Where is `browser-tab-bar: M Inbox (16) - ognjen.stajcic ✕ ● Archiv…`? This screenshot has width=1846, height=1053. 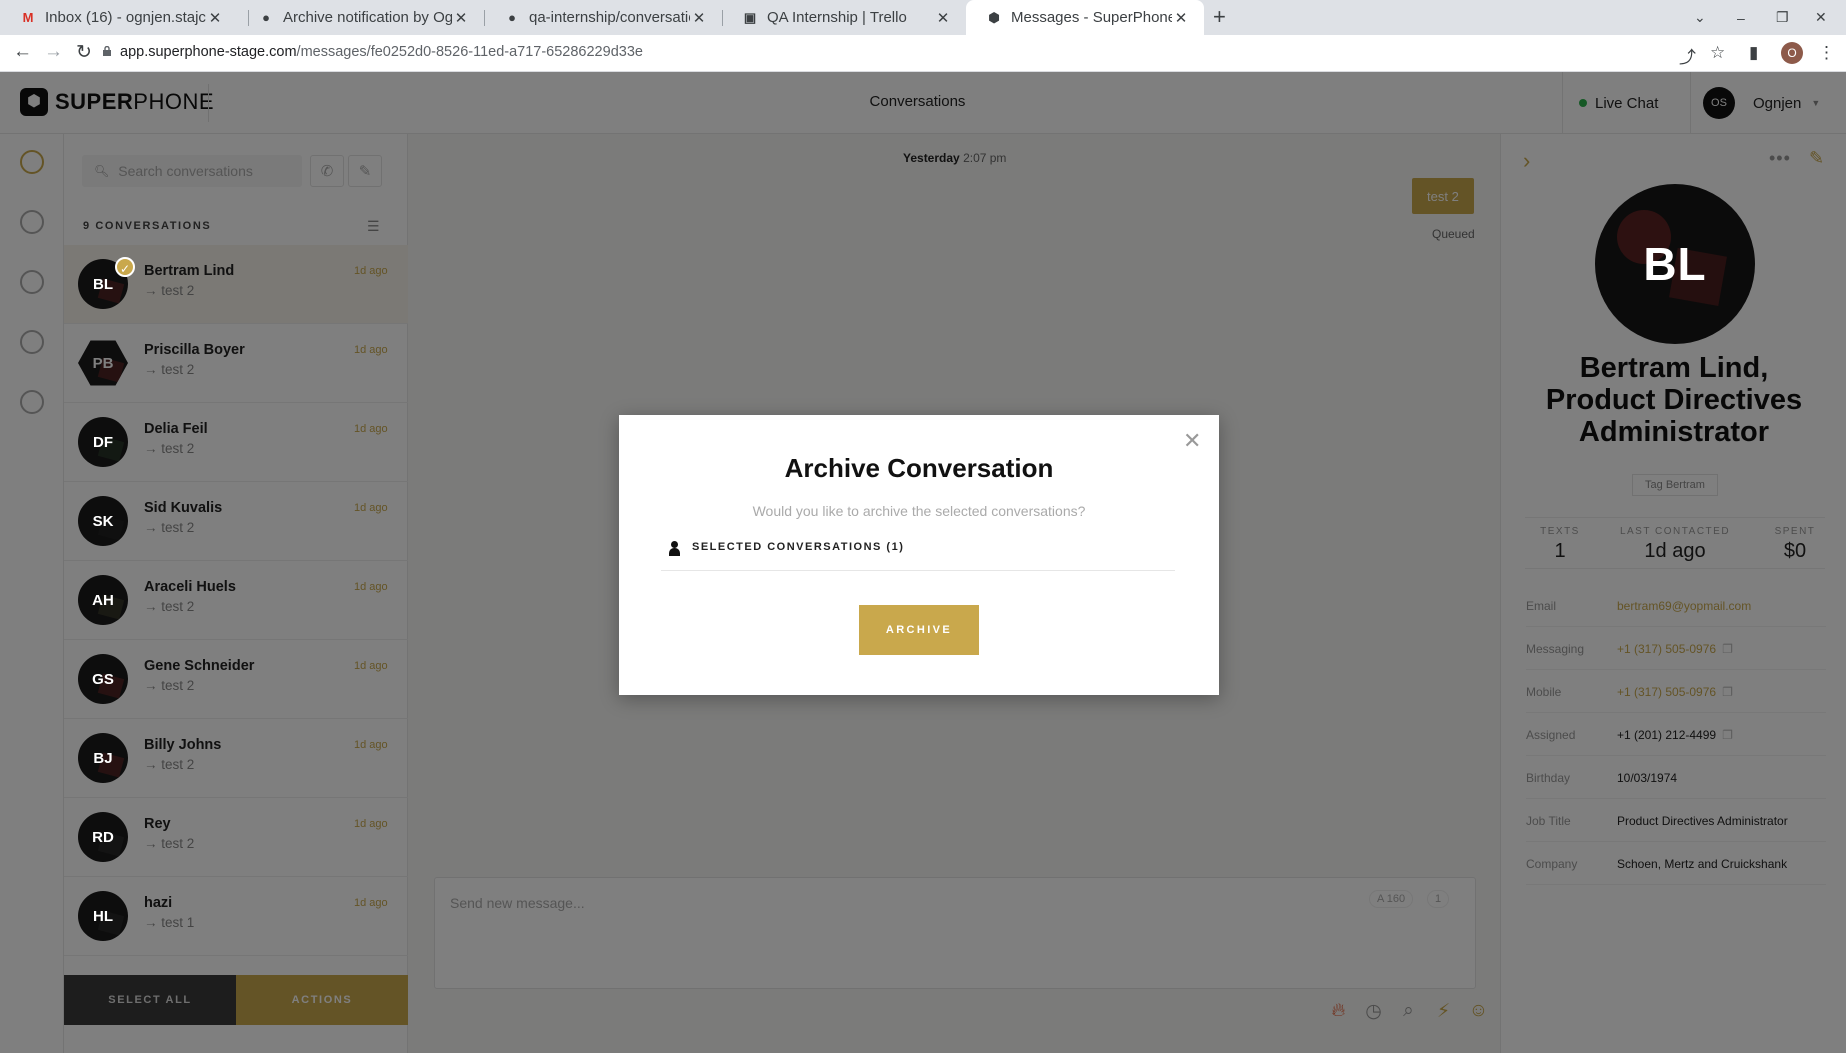 browser-tab-bar: M Inbox (16) - ognjen.stajcic ✕ ● Archiv… is located at coordinates (923, 17).